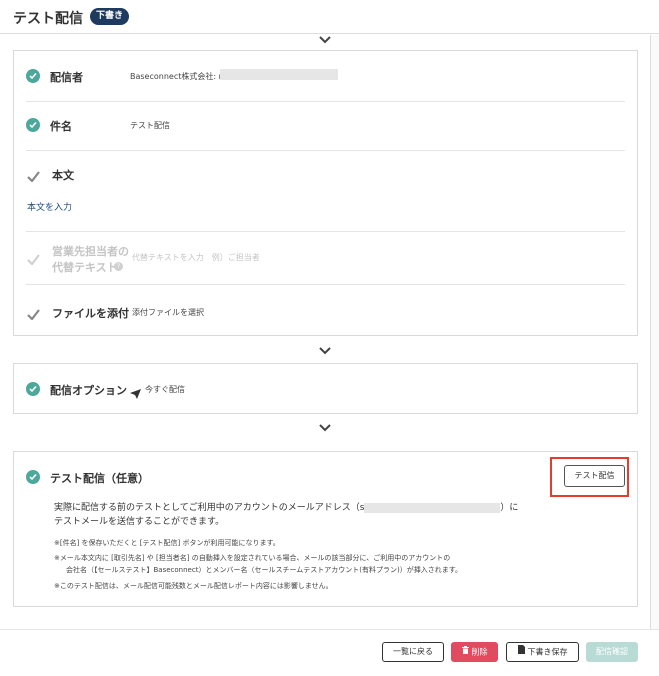 Image resolution: width=659 pixels, height=676 pixels. What do you see at coordinates (85, 267) in the screenshot?
I see `alt-text-label-line2: 代替テキスト` at bounding box center [85, 267].